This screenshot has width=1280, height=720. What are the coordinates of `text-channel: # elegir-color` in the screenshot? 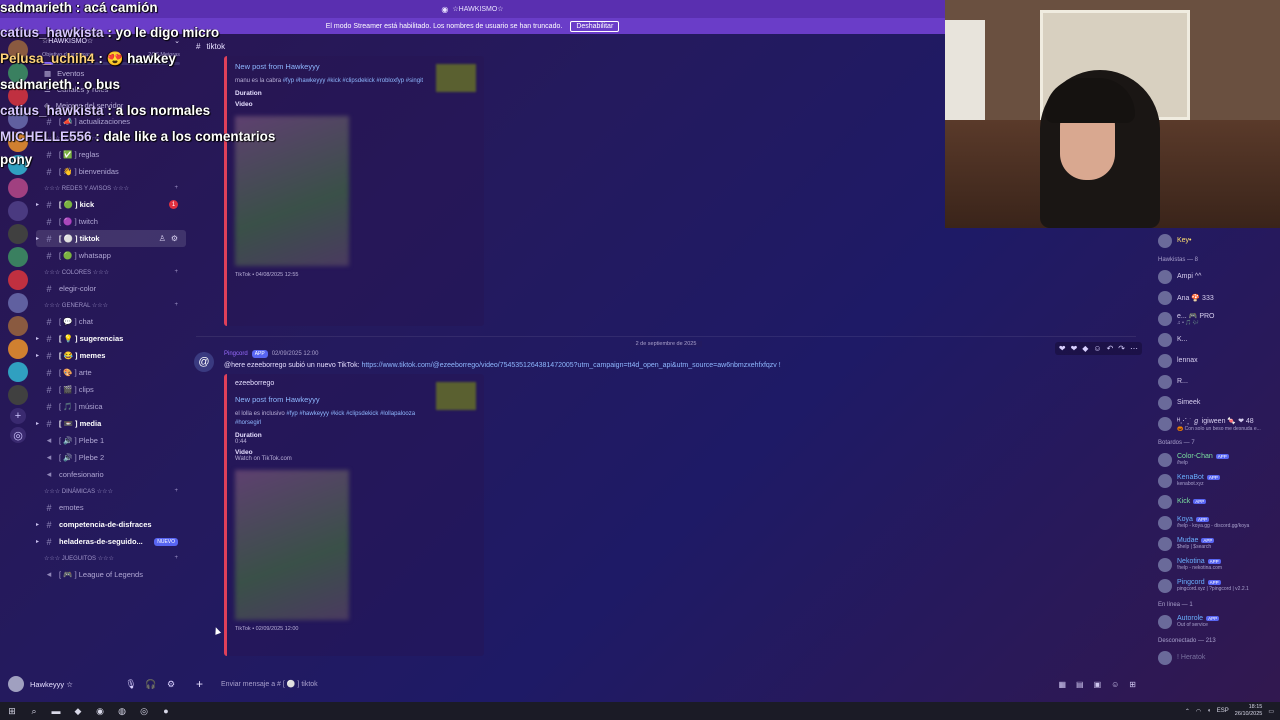 It's located at (111, 288).